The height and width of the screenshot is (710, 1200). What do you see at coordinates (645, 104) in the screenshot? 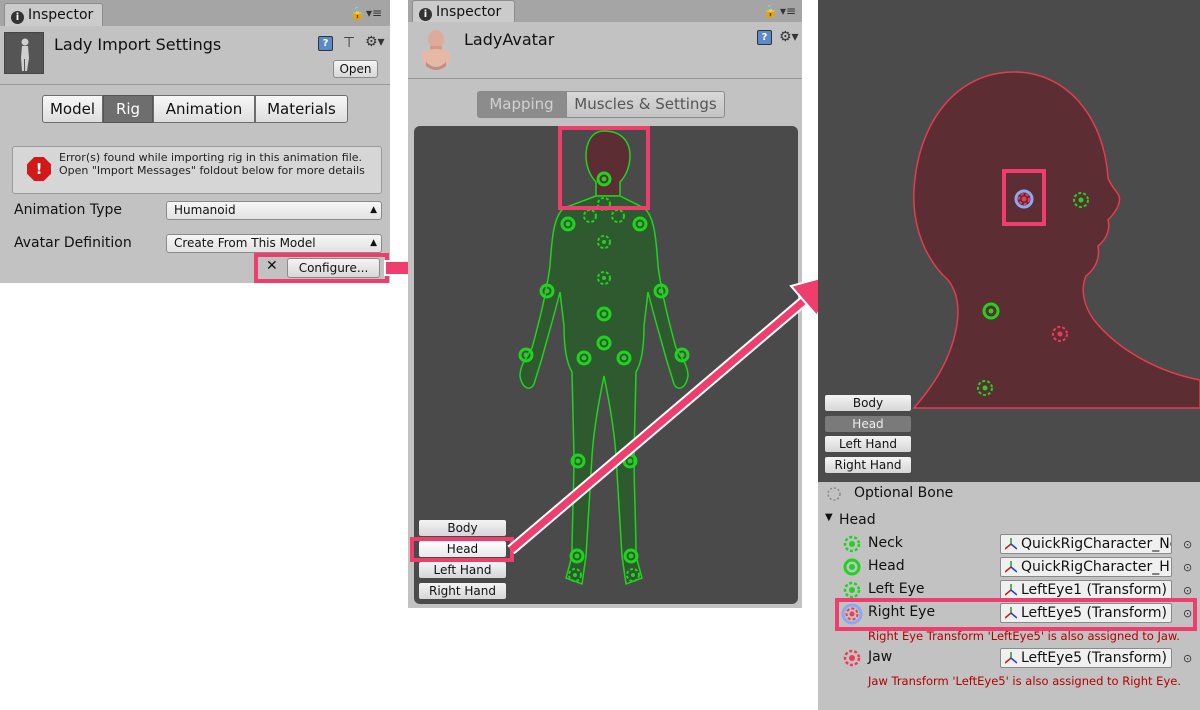
I see `tab-muscles-settings: Muscles & Settings` at bounding box center [645, 104].